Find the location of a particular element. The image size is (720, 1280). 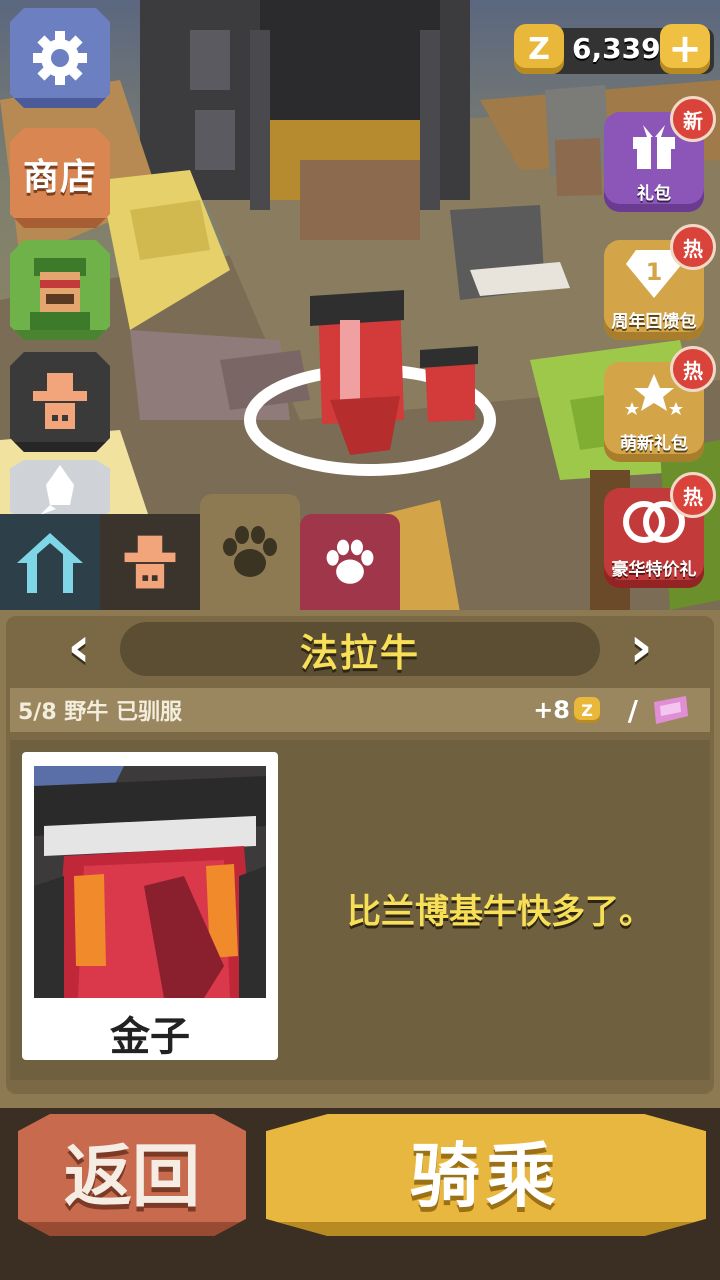

back-label: 返回 is located at coordinates (131, 1177).